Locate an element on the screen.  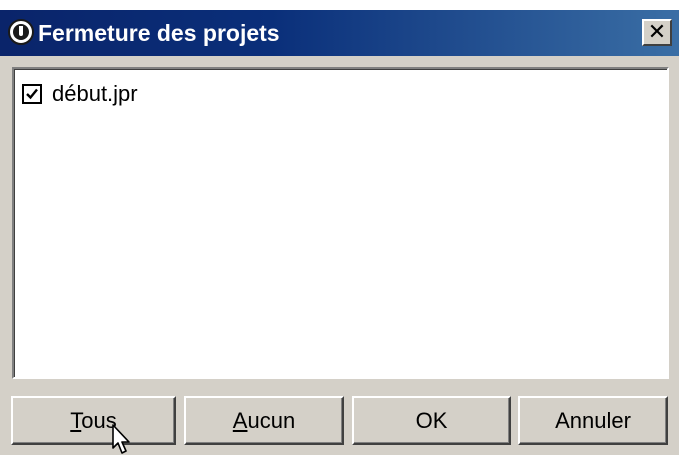
title-bar: Fermeture des projets ✕ is located at coordinates (339, 33).